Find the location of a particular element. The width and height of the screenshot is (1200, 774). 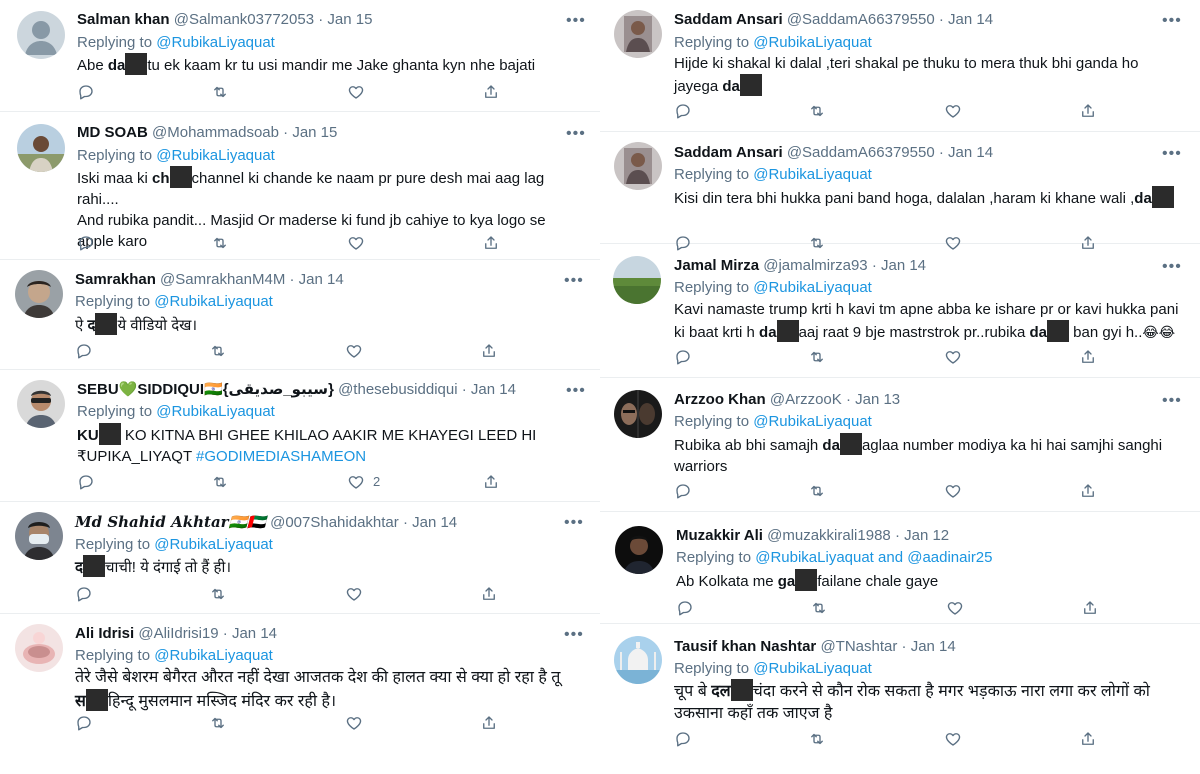

hashtag-link: #GODIMEDIASHAMEON is located at coordinates (281, 456).